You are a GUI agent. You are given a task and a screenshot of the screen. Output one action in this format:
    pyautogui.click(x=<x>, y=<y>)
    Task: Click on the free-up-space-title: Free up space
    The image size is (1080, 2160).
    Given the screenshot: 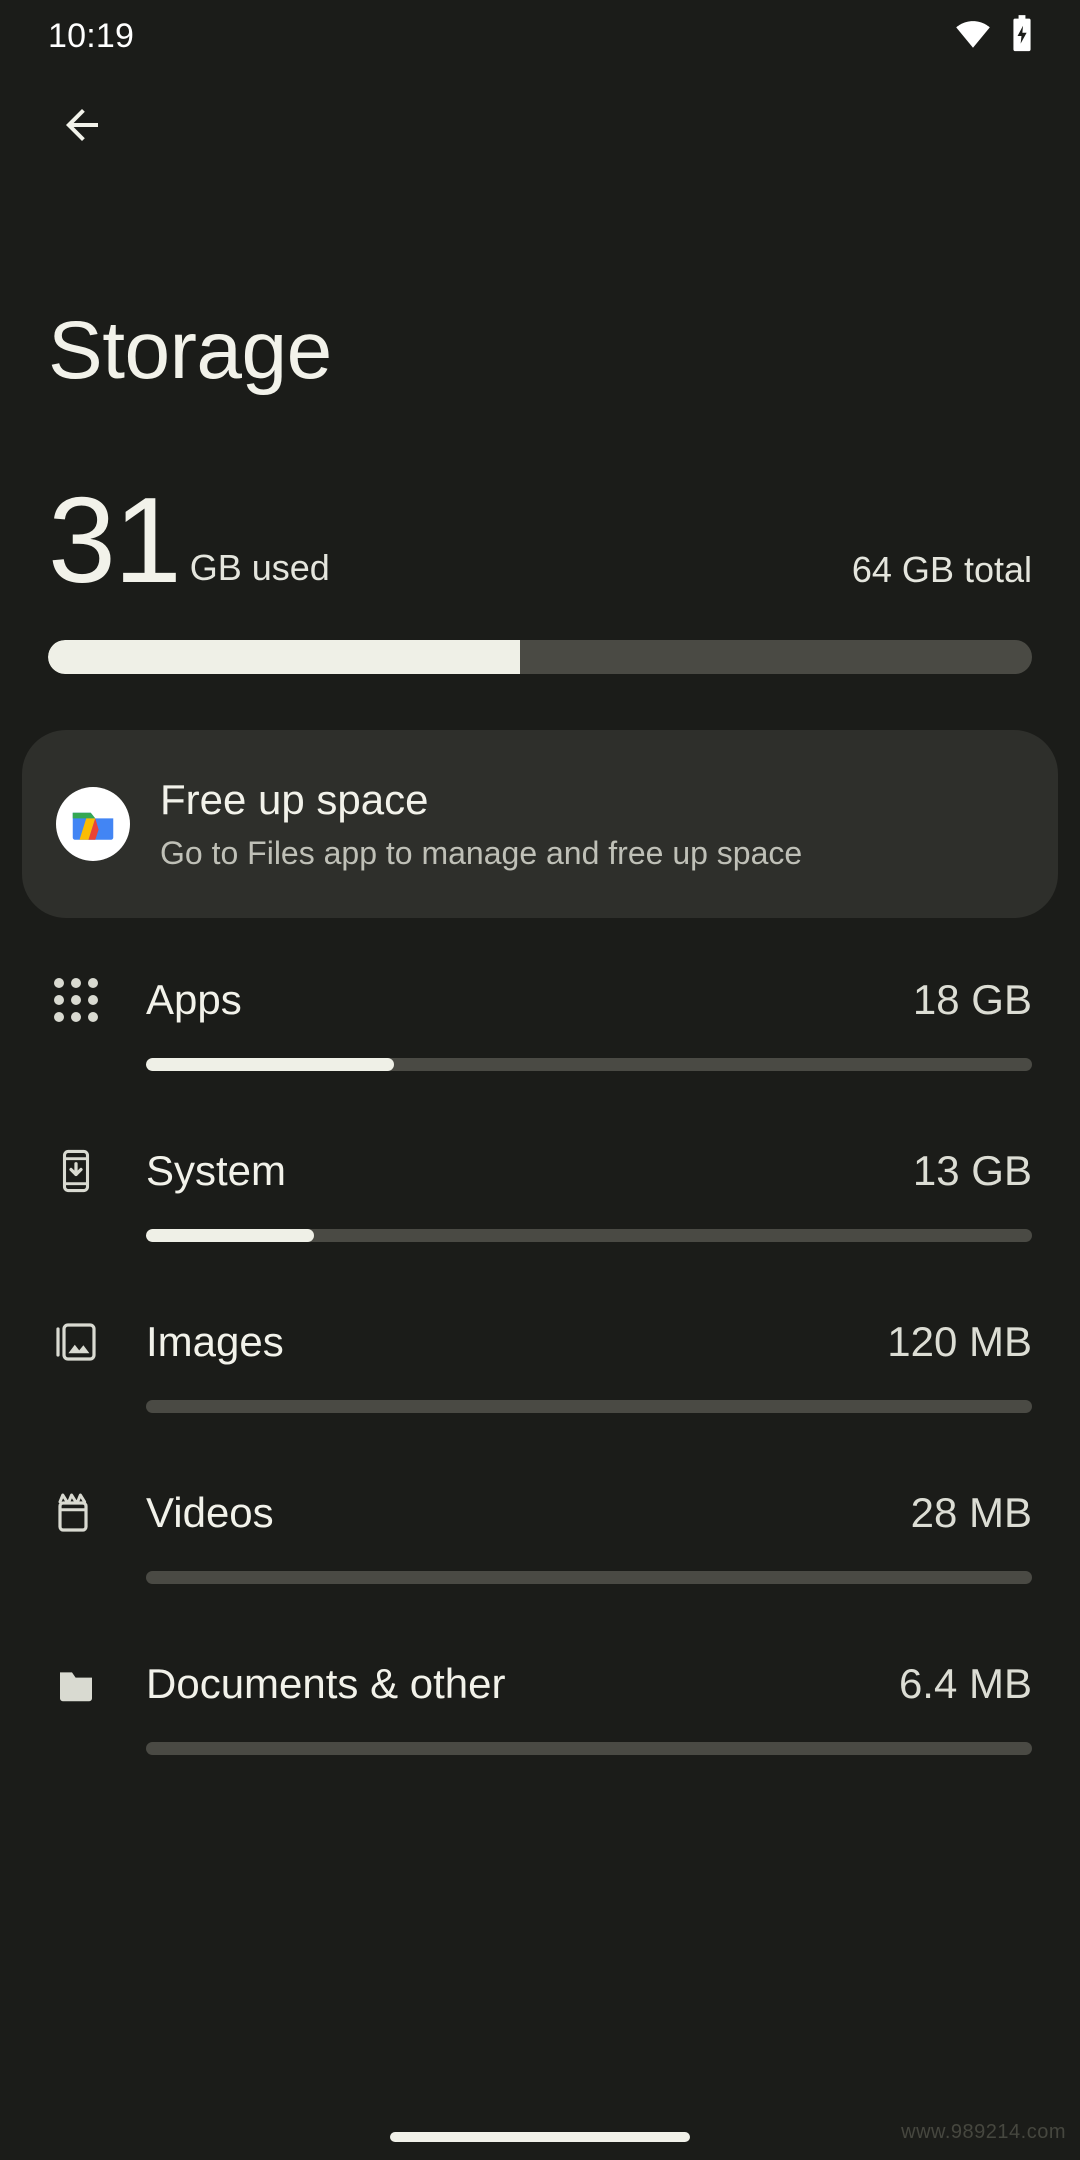 What is the action you would take?
    pyautogui.click(x=294, y=799)
    